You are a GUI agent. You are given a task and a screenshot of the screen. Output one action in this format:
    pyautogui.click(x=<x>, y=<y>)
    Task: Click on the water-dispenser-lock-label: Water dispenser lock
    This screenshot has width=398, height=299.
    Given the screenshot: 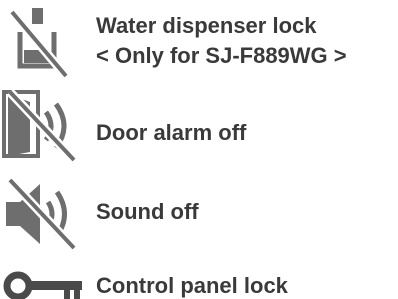 What is the action you would take?
    pyautogui.click(x=206, y=25)
    